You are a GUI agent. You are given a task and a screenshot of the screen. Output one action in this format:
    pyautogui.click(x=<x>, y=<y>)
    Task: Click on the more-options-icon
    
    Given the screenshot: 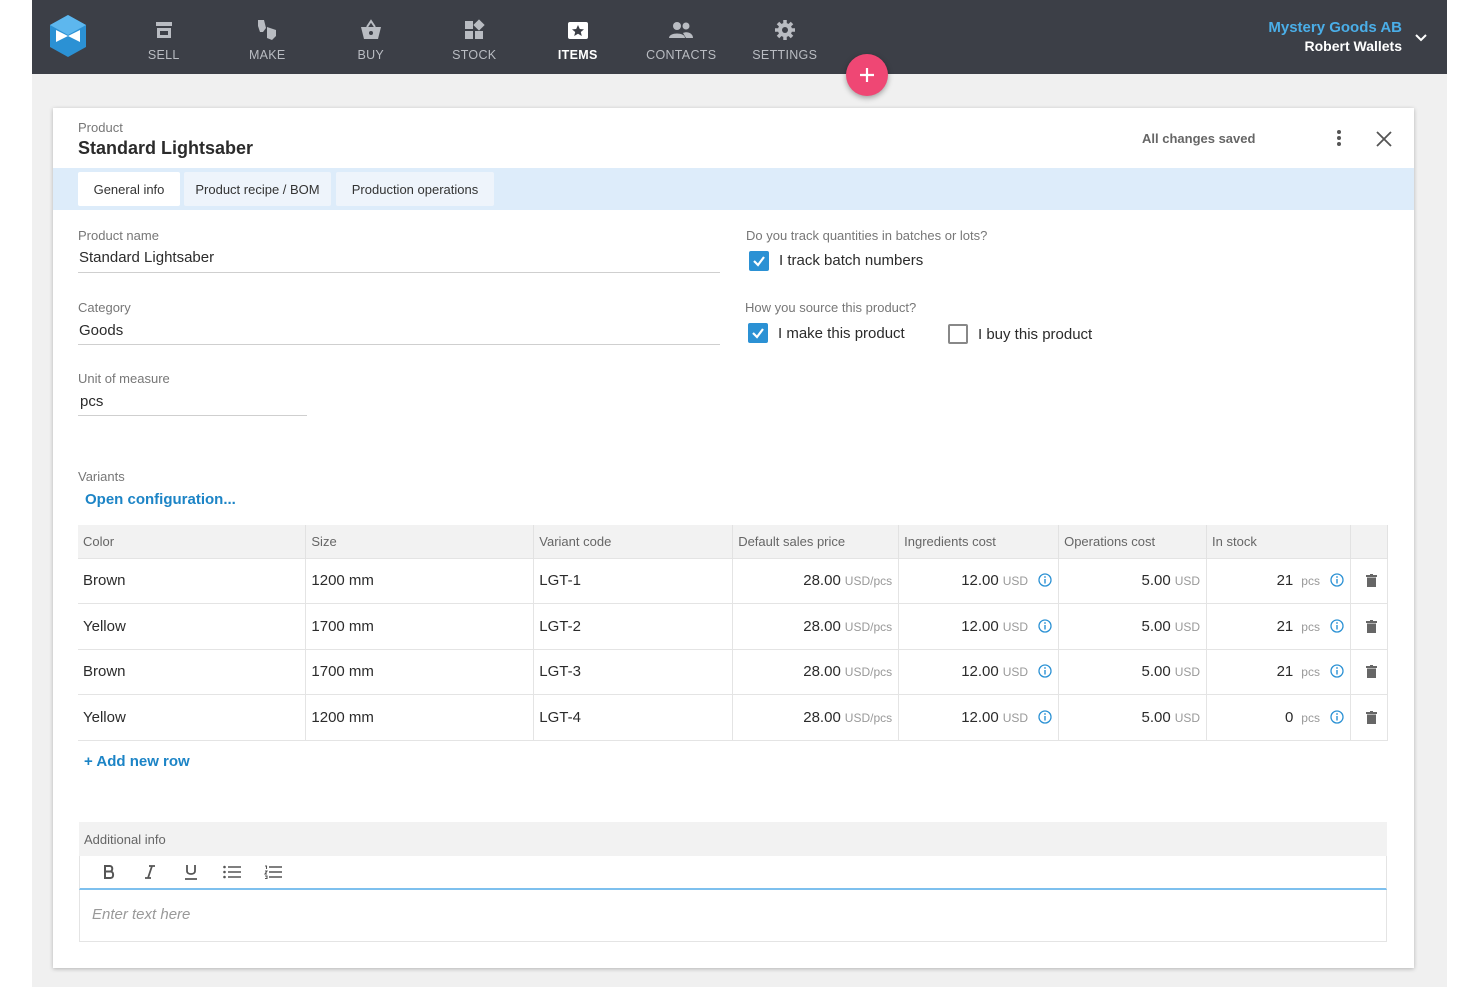 What is the action you would take?
    pyautogui.click(x=1339, y=138)
    